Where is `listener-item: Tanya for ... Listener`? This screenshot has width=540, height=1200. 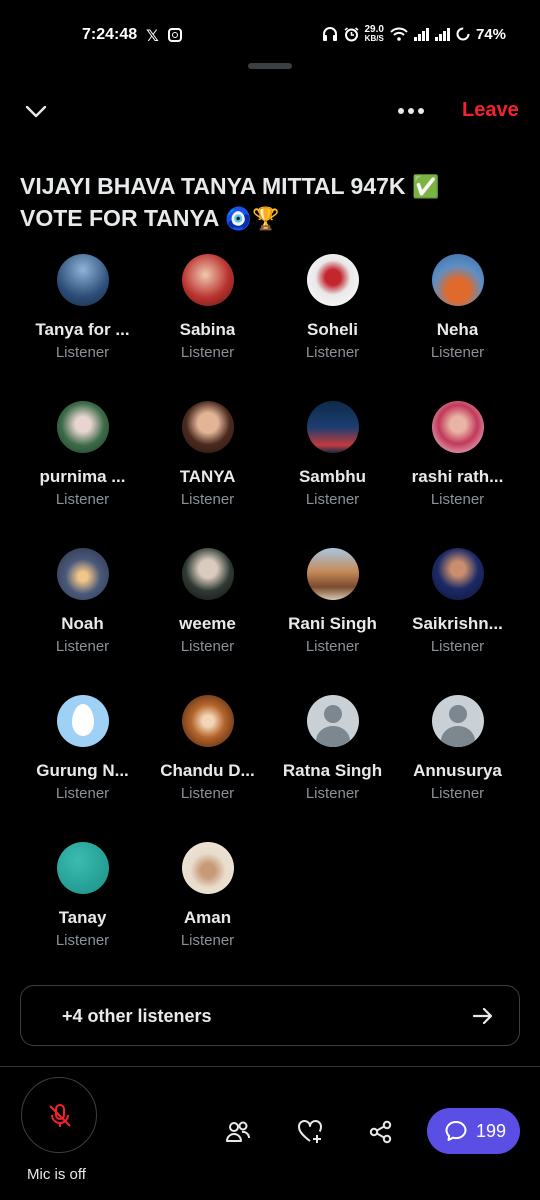
listener-item: Tanya for ... Listener is located at coordinates (82, 327).